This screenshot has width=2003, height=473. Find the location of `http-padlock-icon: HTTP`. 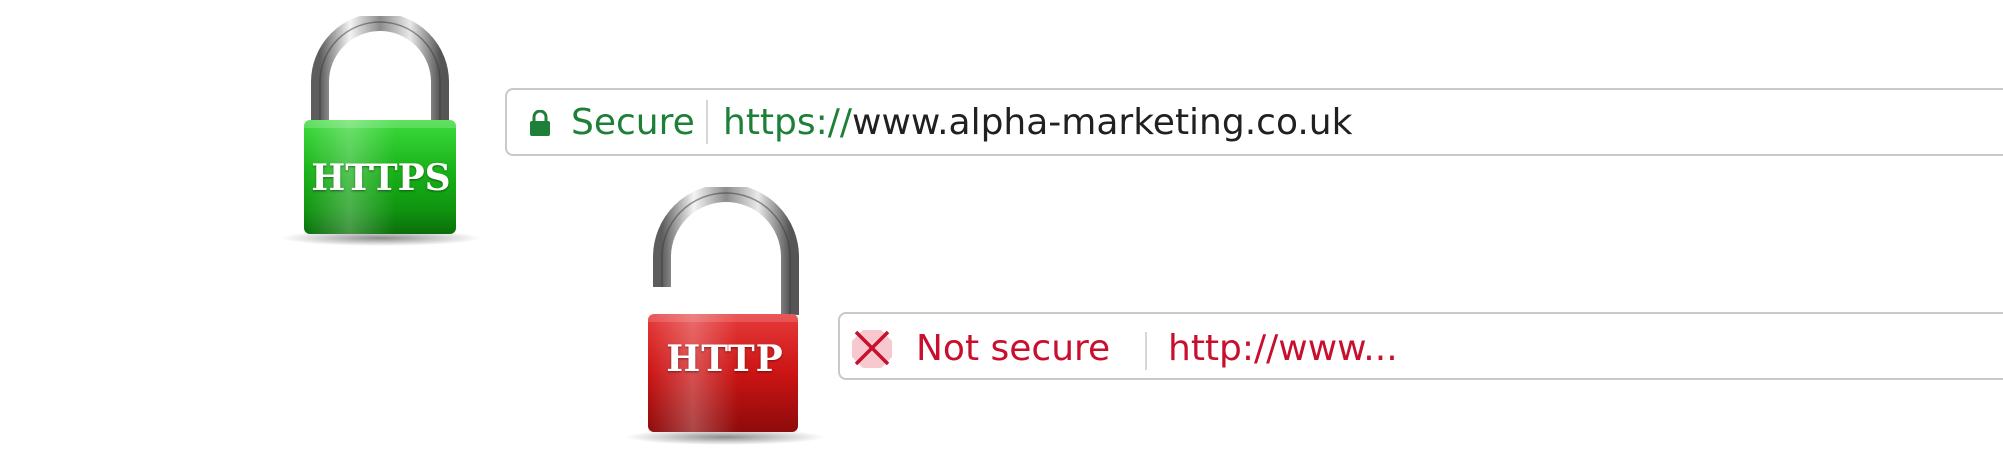

http-padlock-icon: HTTP is located at coordinates (725, 317).